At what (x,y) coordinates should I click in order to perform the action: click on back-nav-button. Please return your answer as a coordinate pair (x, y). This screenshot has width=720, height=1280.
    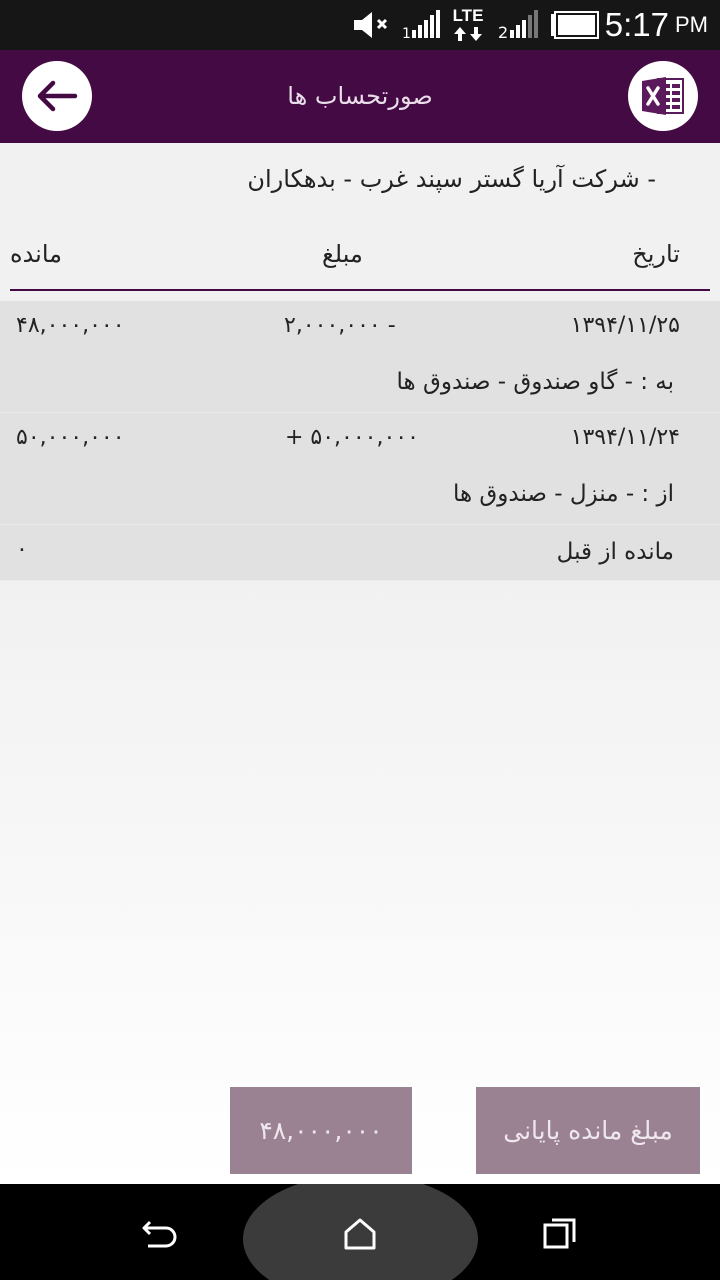
    Looking at the image, I should click on (160, 1234).